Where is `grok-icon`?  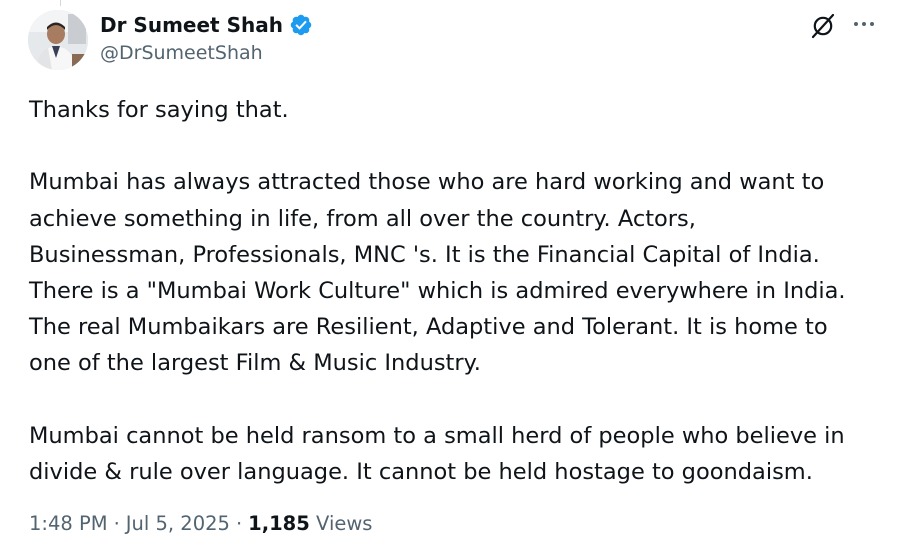
grok-icon is located at coordinates (823, 26).